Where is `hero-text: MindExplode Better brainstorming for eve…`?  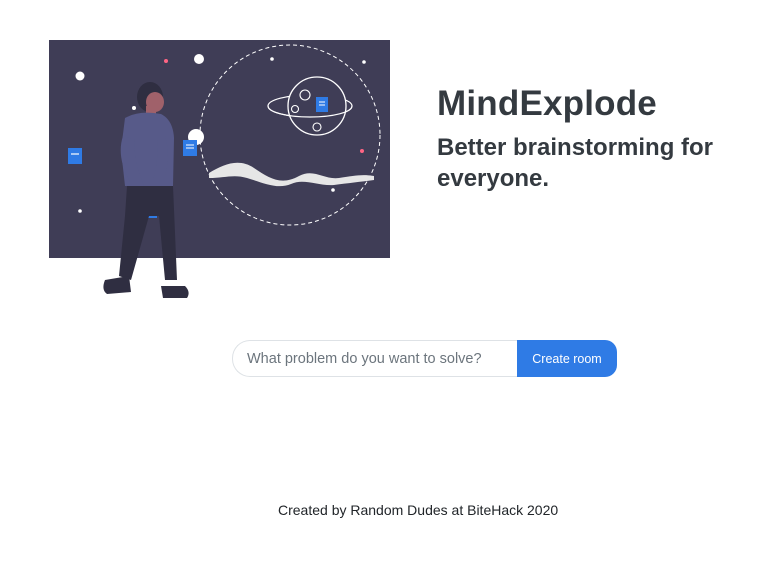
hero-text: MindExplode Better brainstorming for eve… is located at coordinates (602, 138).